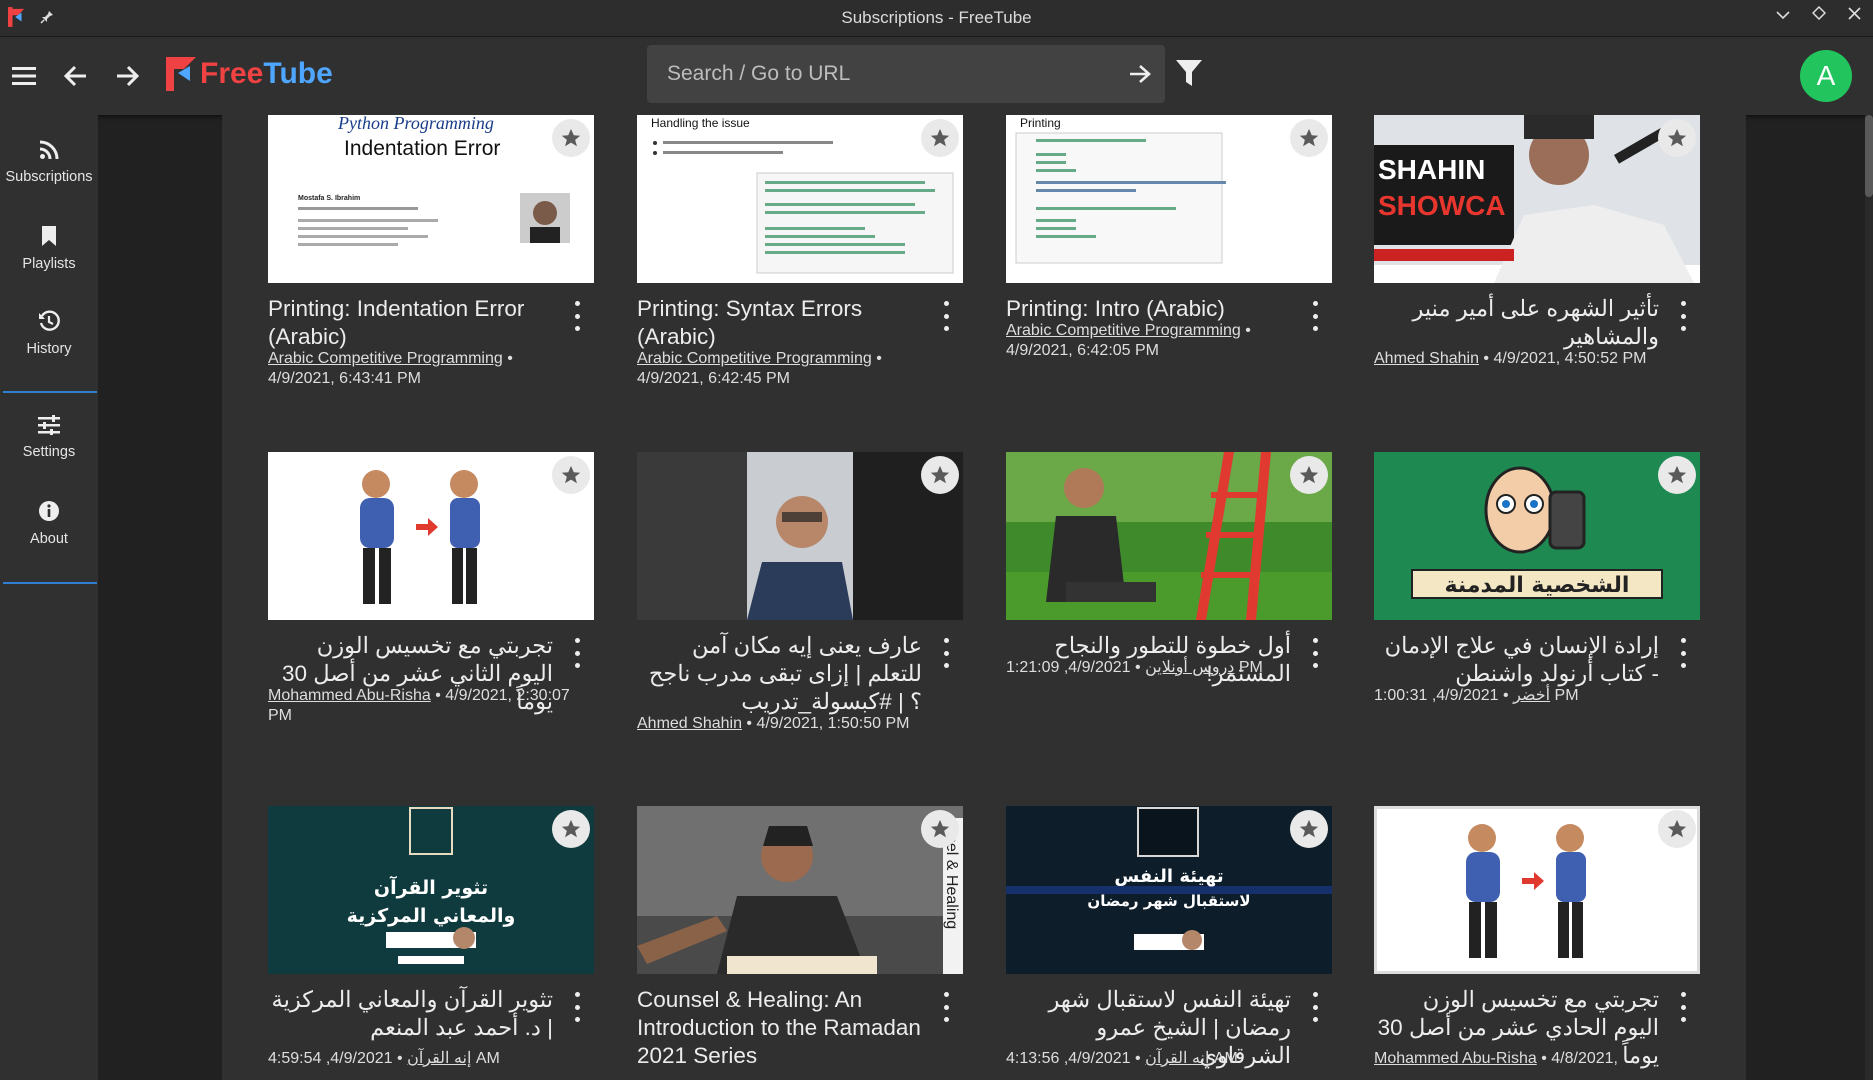 This screenshot has width=1873, height=1080. Describe the element at coordinates (881, 74) in the screenshot. I see `search-input` at that location.